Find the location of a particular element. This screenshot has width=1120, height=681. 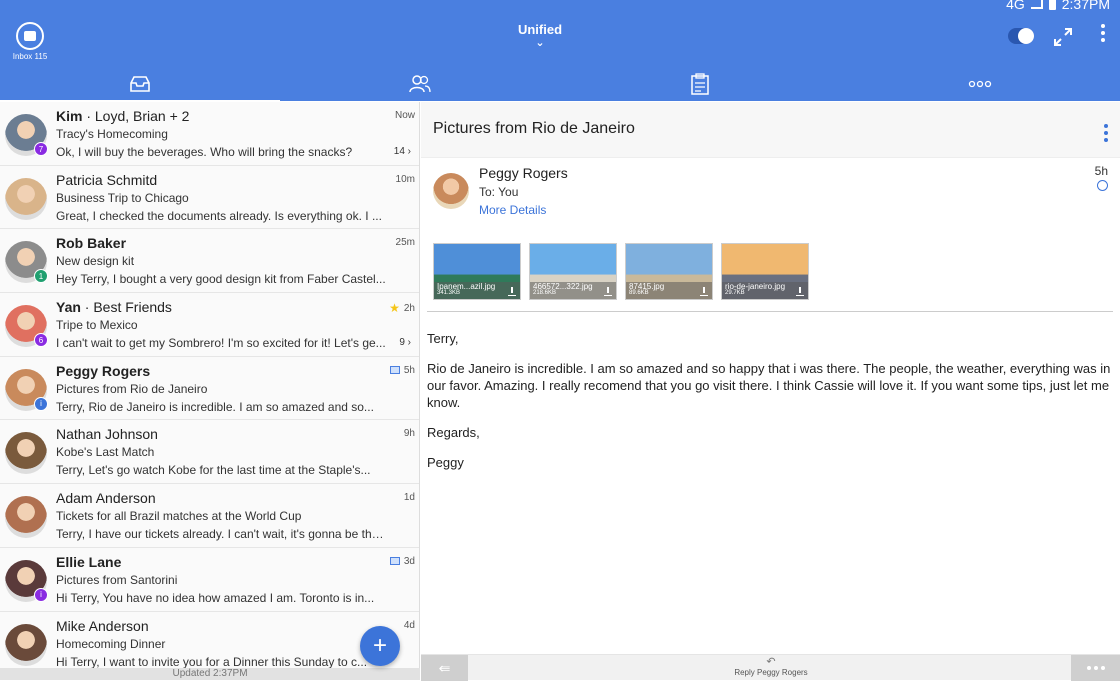

more-horizontal-icon is located at coordinates (980, 84).